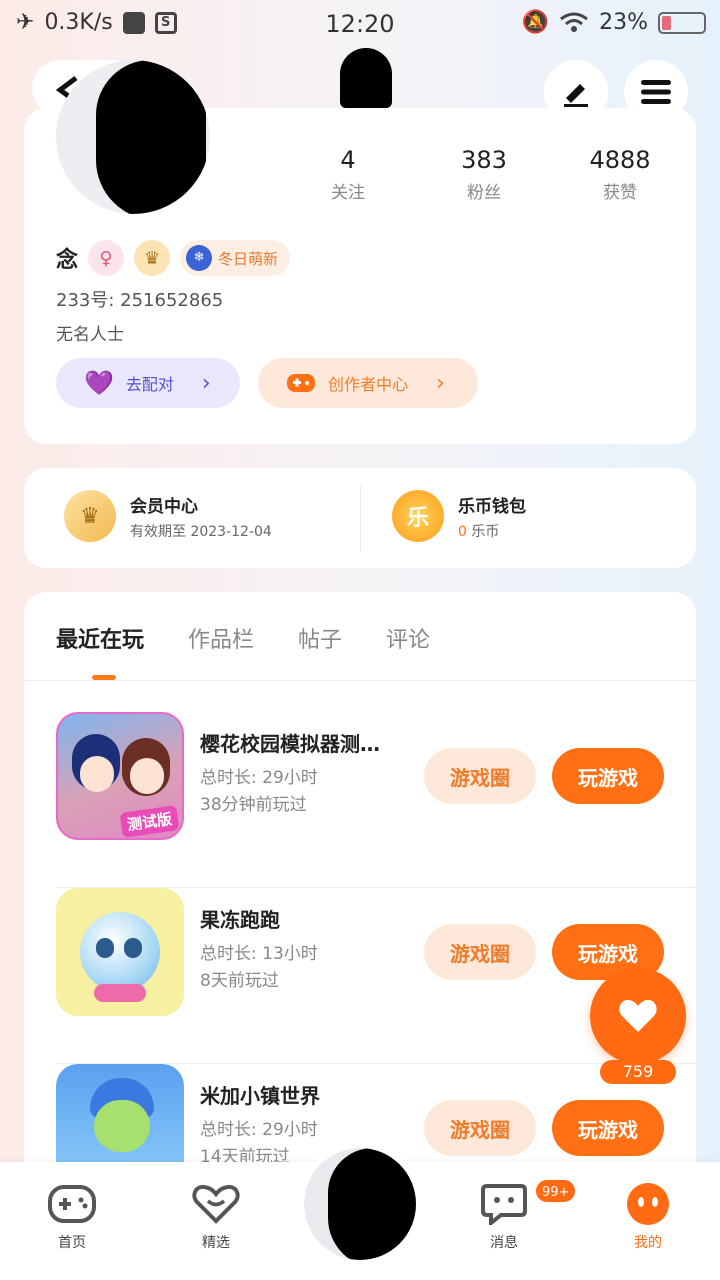 This screenshot has width=720, height=1280. Describe the element at coordinates (260, 1096) in the screenshot. I see `game-title: 米加小镇世界` at that location.